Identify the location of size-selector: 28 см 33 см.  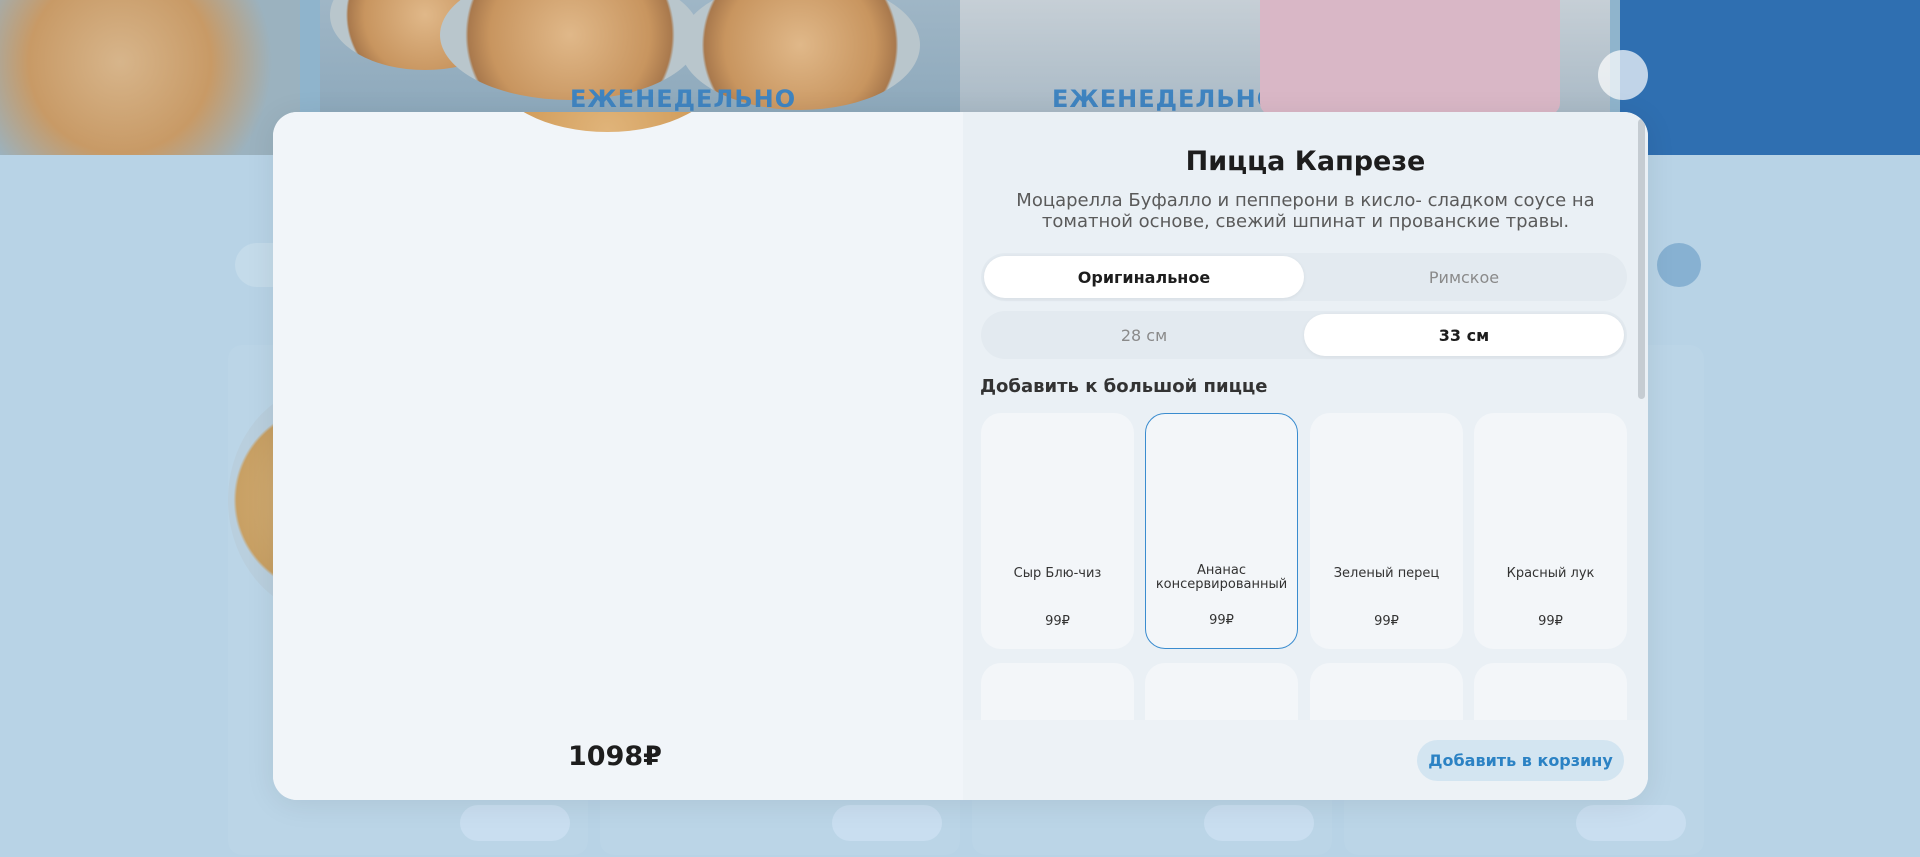
(1304, 335).